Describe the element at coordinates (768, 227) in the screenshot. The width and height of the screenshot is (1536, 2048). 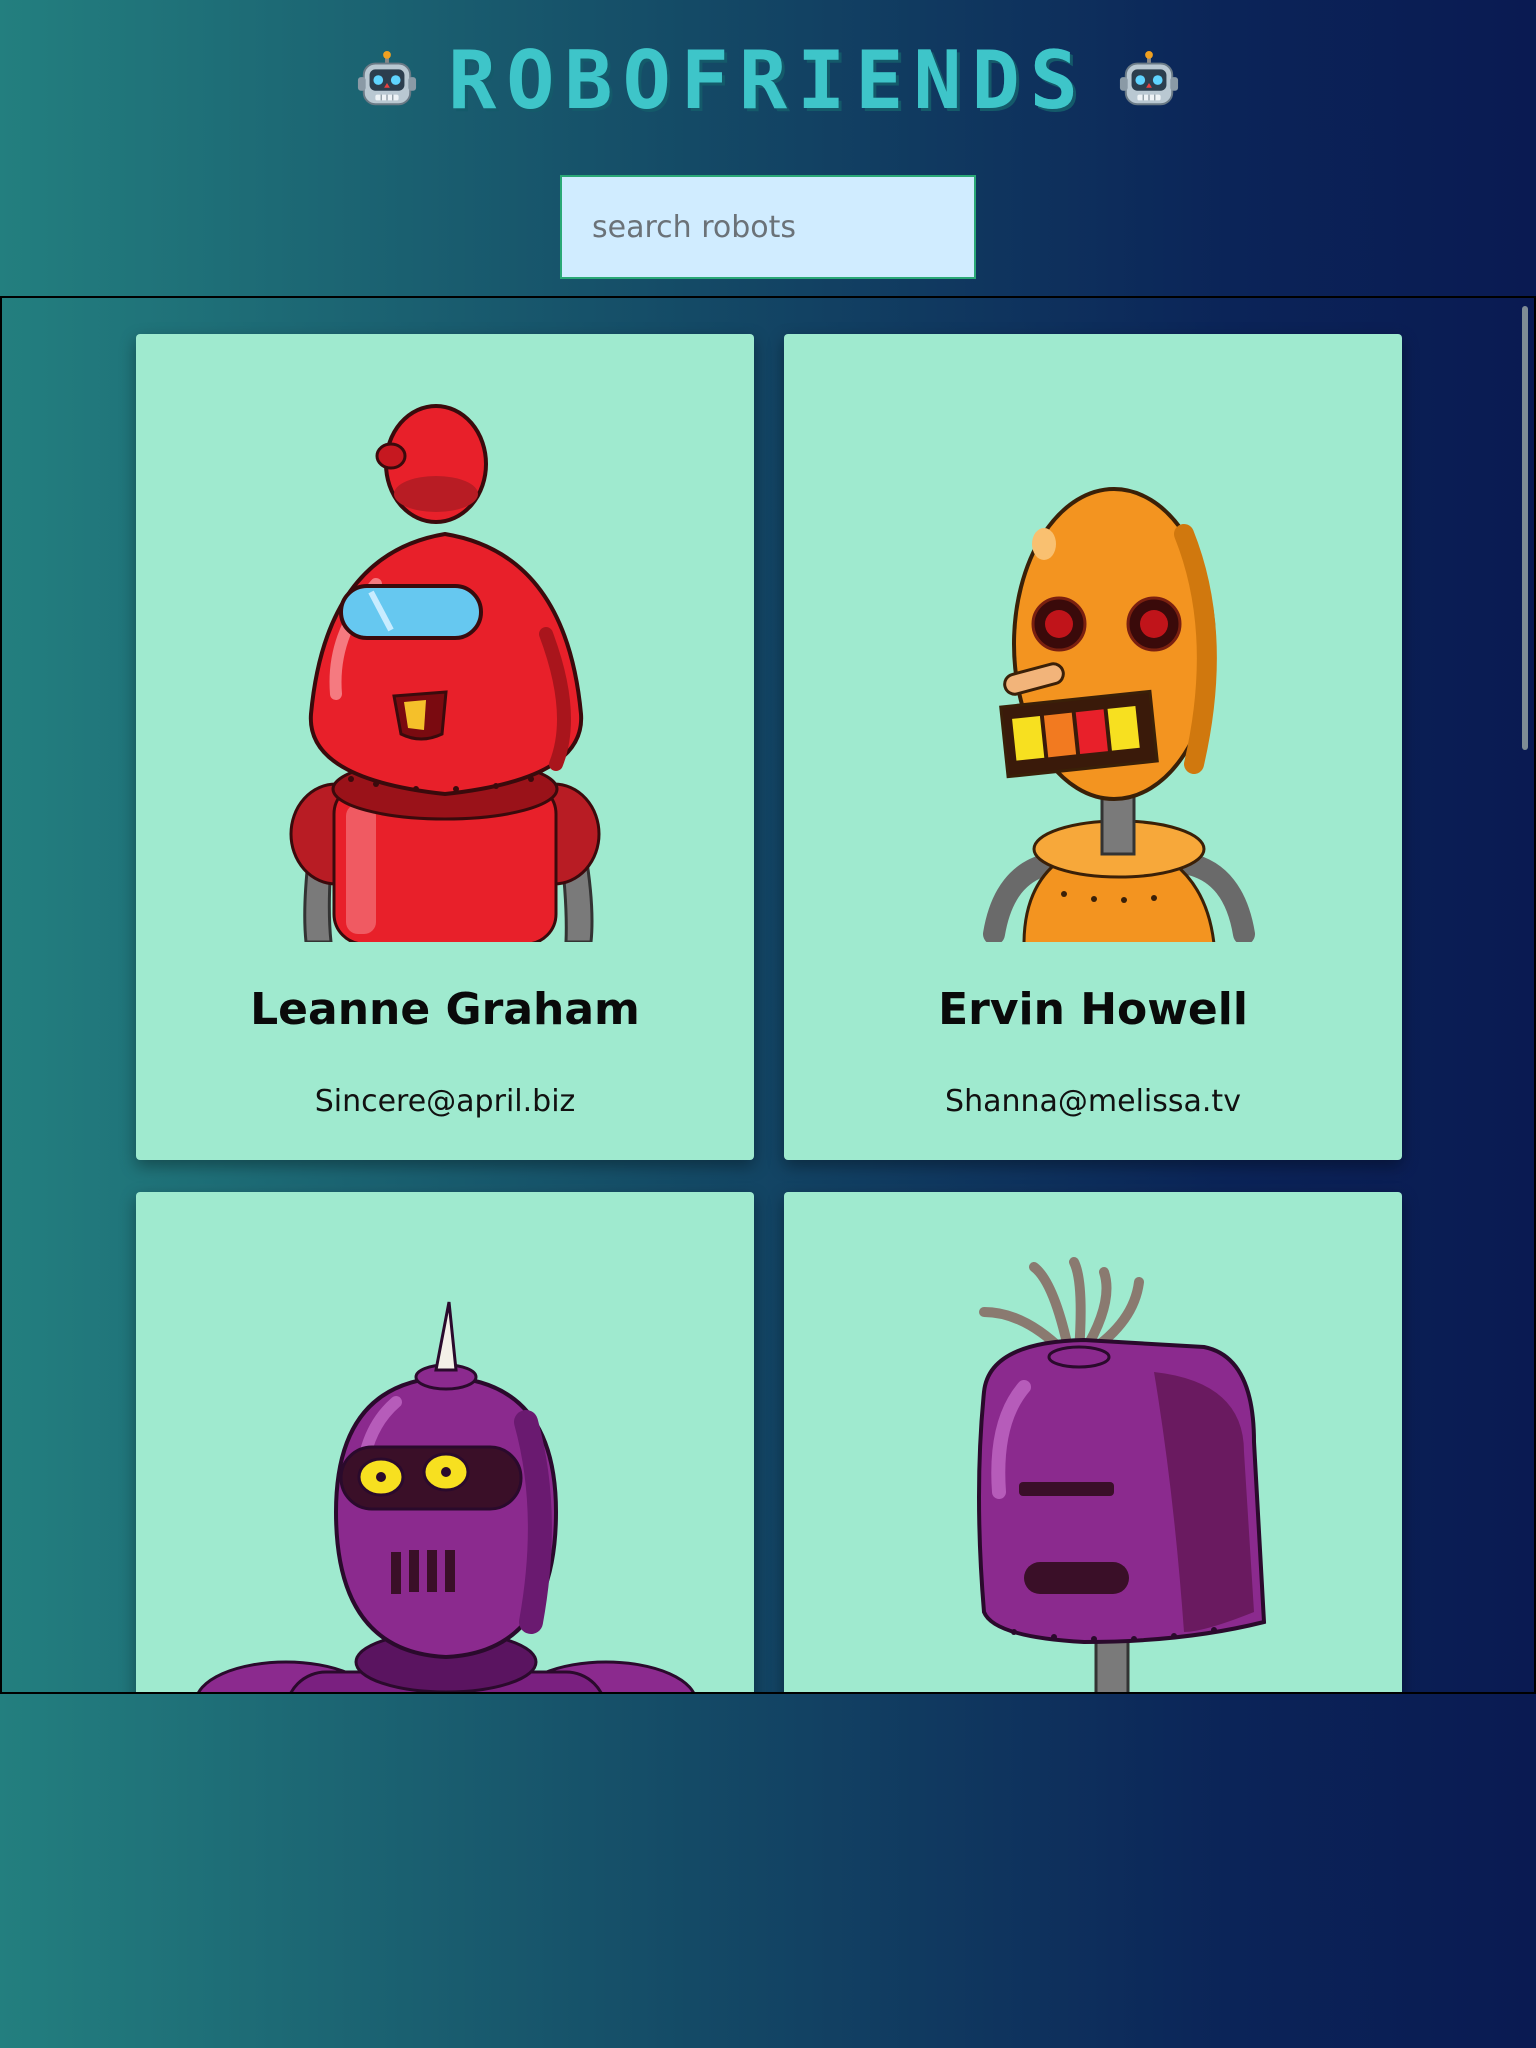
I see `search-input` at that location.